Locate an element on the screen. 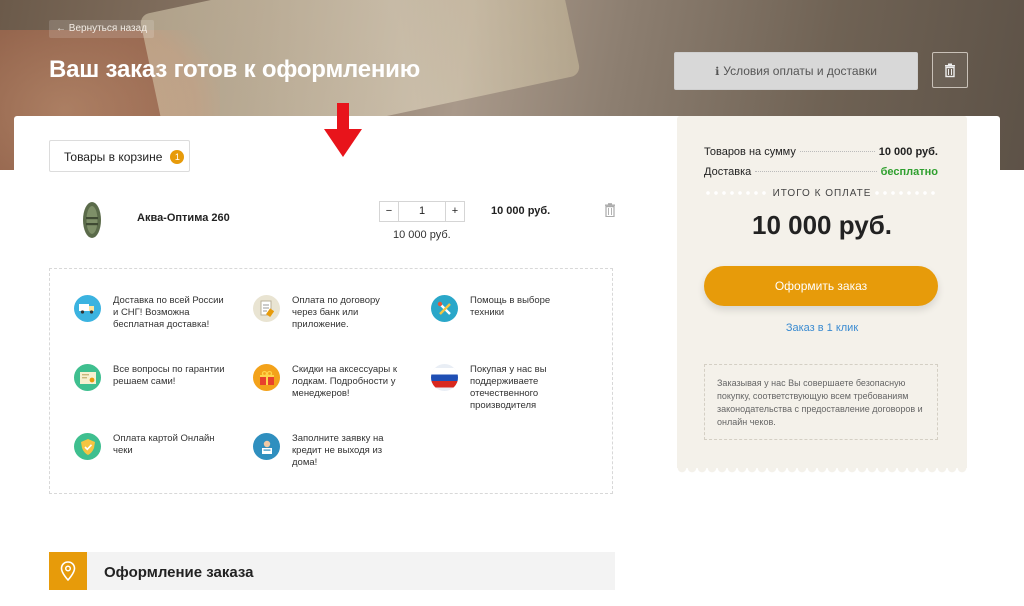  summary-goods-row: Товаров на сумму 10 000 руб. is located at coordinates (821, 152).